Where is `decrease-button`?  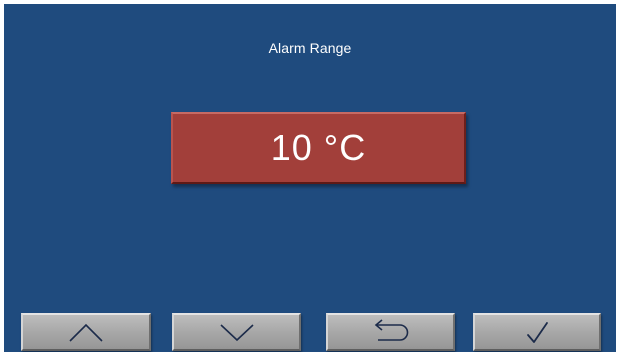
decrease-button is located at coordinates (236, 332).